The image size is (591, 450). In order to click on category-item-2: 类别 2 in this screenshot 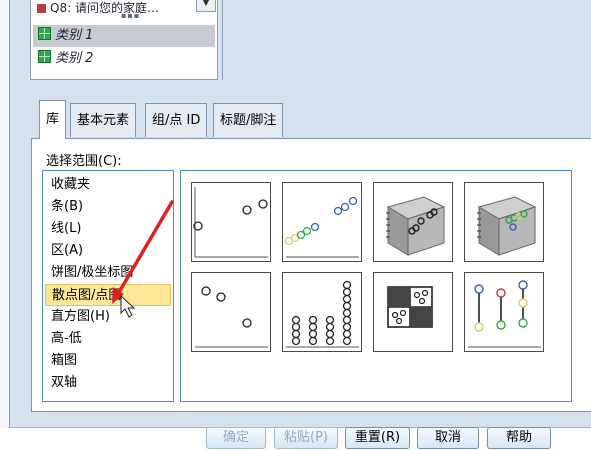, I will do `click(124, 59)`.